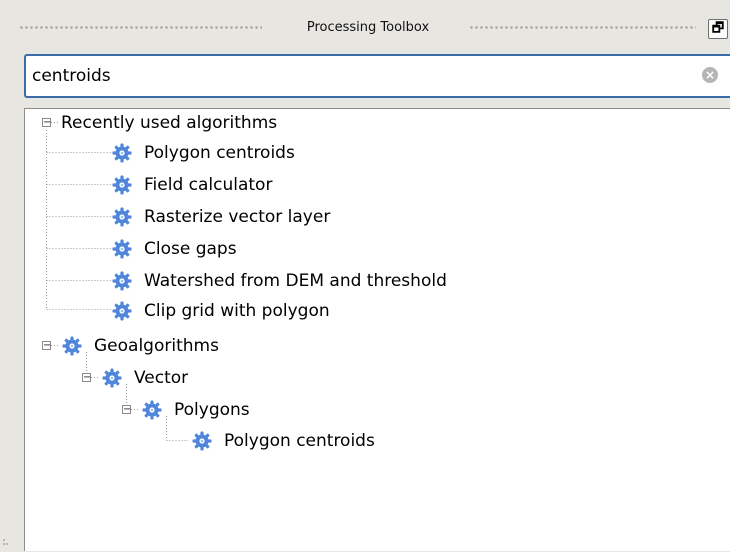 The width and height of the screenshot is (730, 552). I want to click on tree-item-label: Close gaps, so click(190, 249).